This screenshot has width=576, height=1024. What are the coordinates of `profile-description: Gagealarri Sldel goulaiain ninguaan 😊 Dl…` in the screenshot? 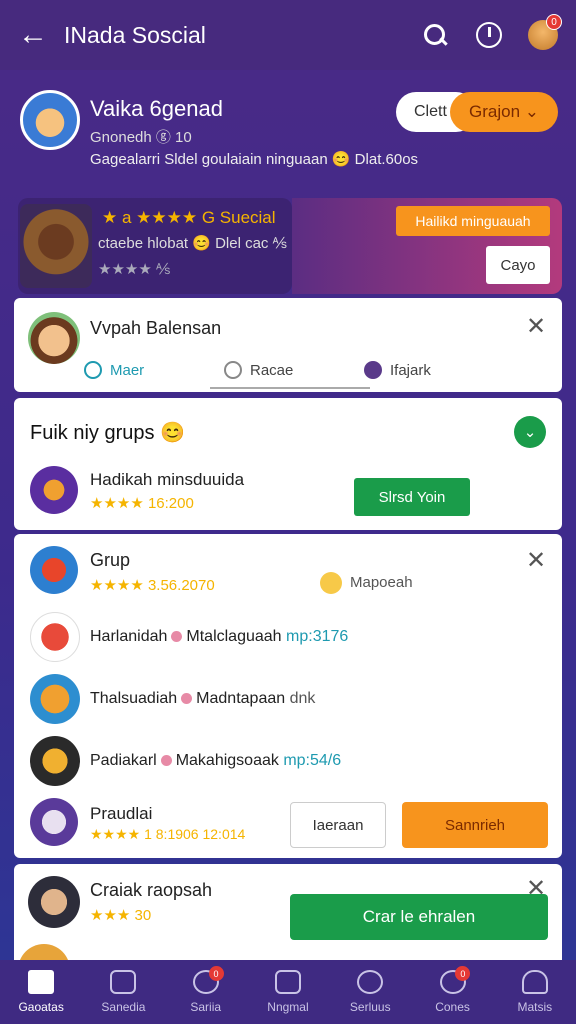 It's located at (254, 159).